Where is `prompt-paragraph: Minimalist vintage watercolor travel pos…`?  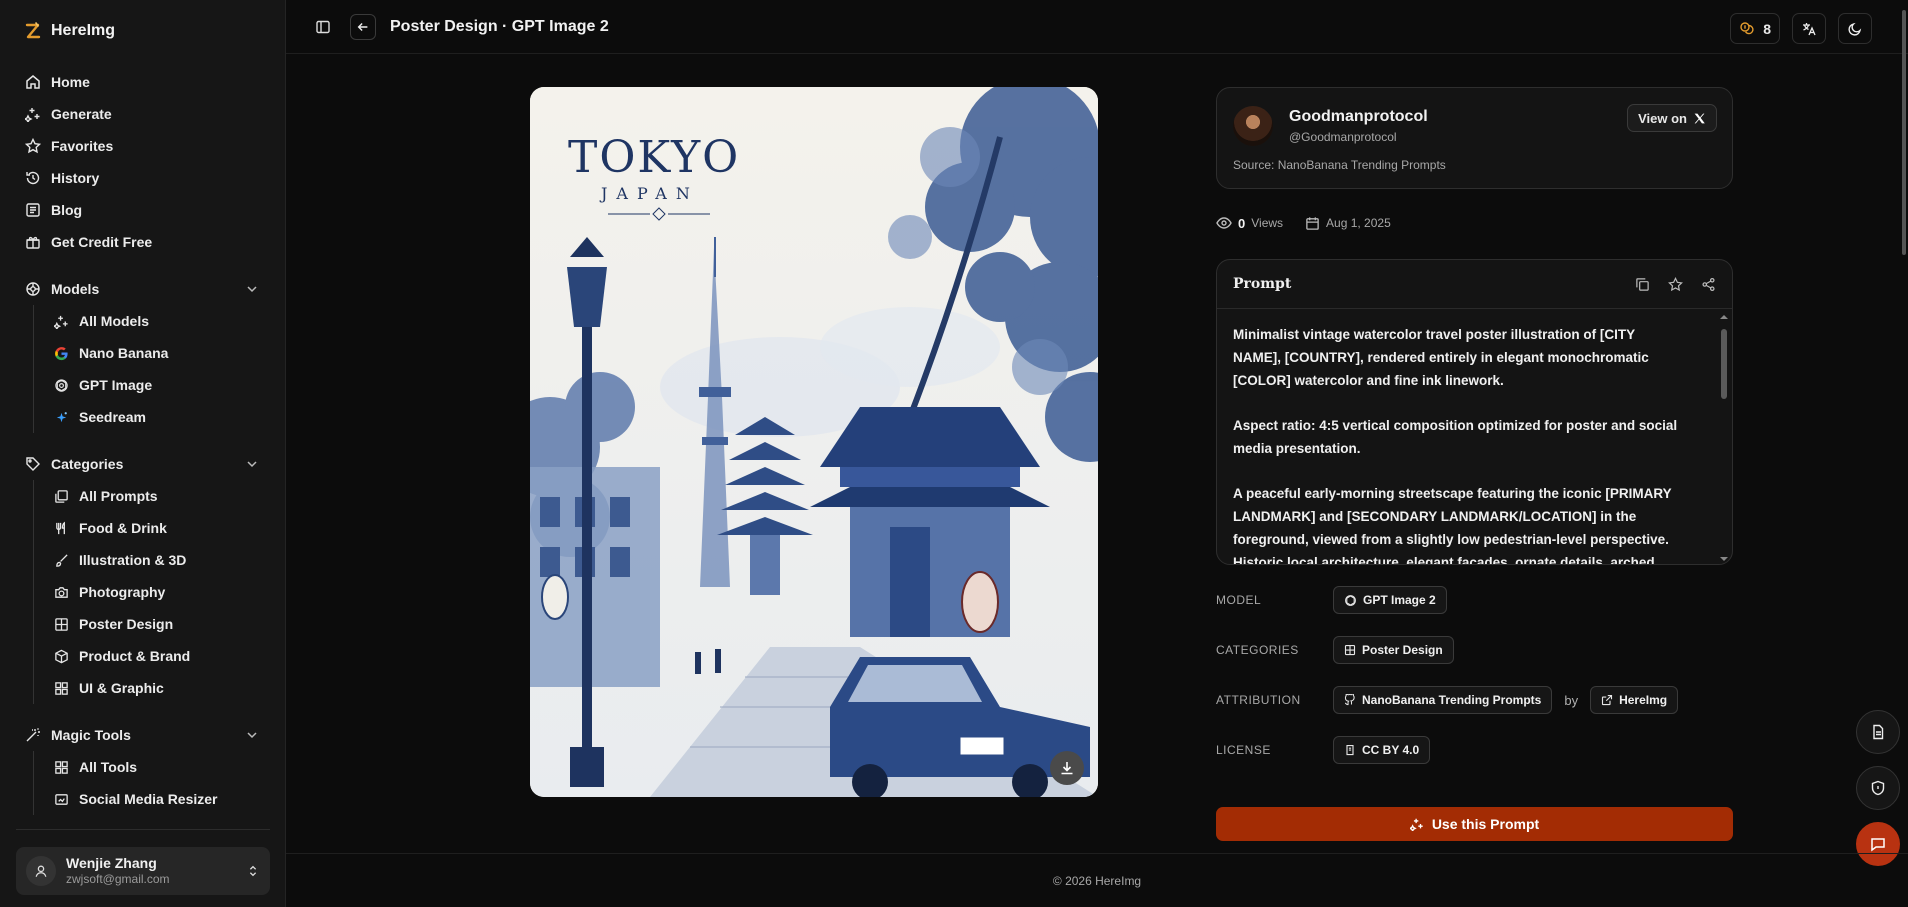
prompt-paragraph: Minimalist vintage watercolor travel pos… is located at coordinates (1441, 357).